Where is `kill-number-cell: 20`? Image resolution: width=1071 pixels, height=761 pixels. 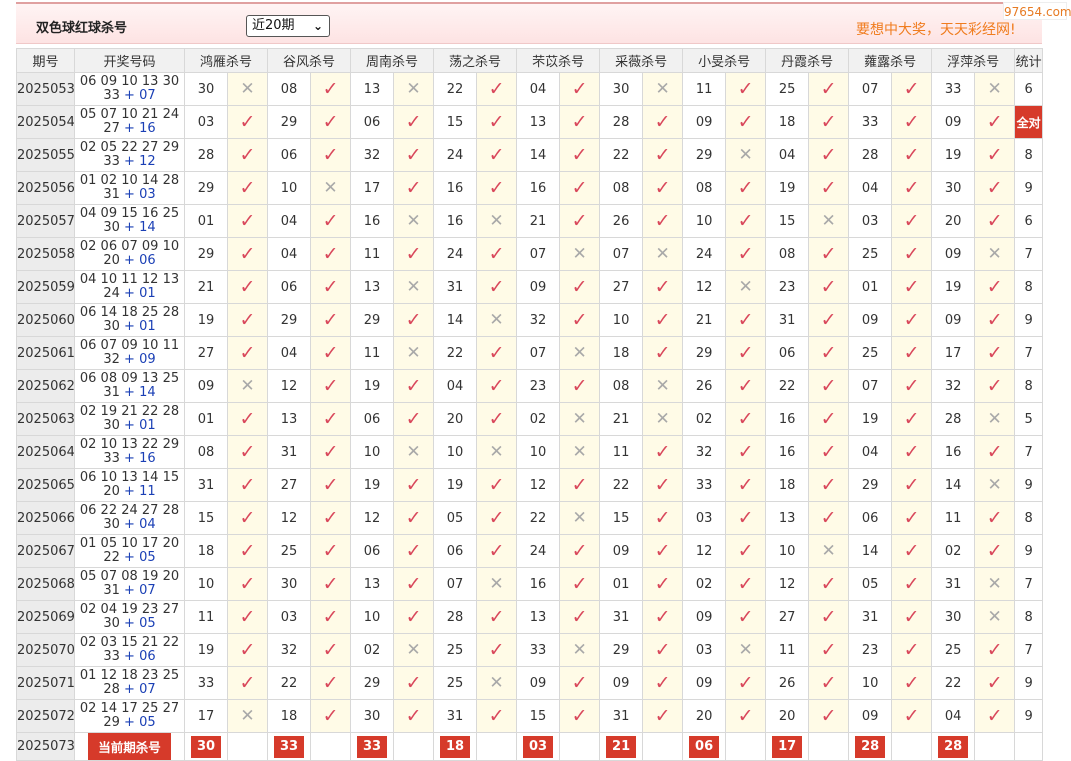
kill-number-cell: 20 is located at coordinates (953, 221).